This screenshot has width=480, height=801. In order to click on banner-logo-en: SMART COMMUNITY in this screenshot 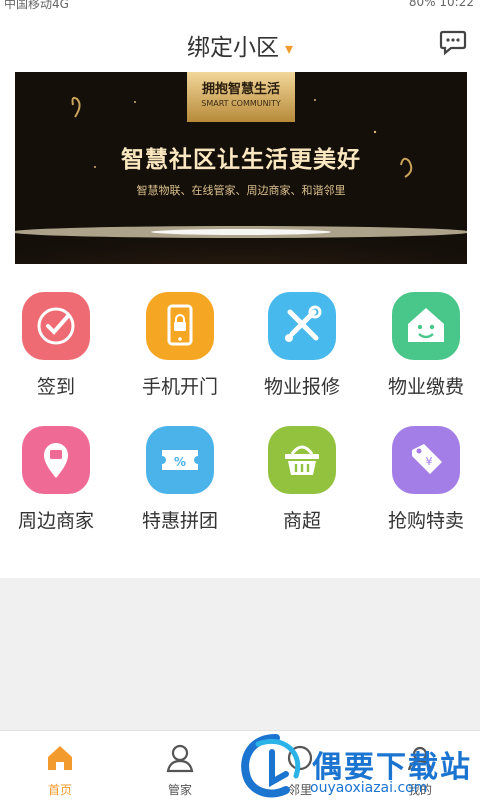, I will do `click(241, 103)`.